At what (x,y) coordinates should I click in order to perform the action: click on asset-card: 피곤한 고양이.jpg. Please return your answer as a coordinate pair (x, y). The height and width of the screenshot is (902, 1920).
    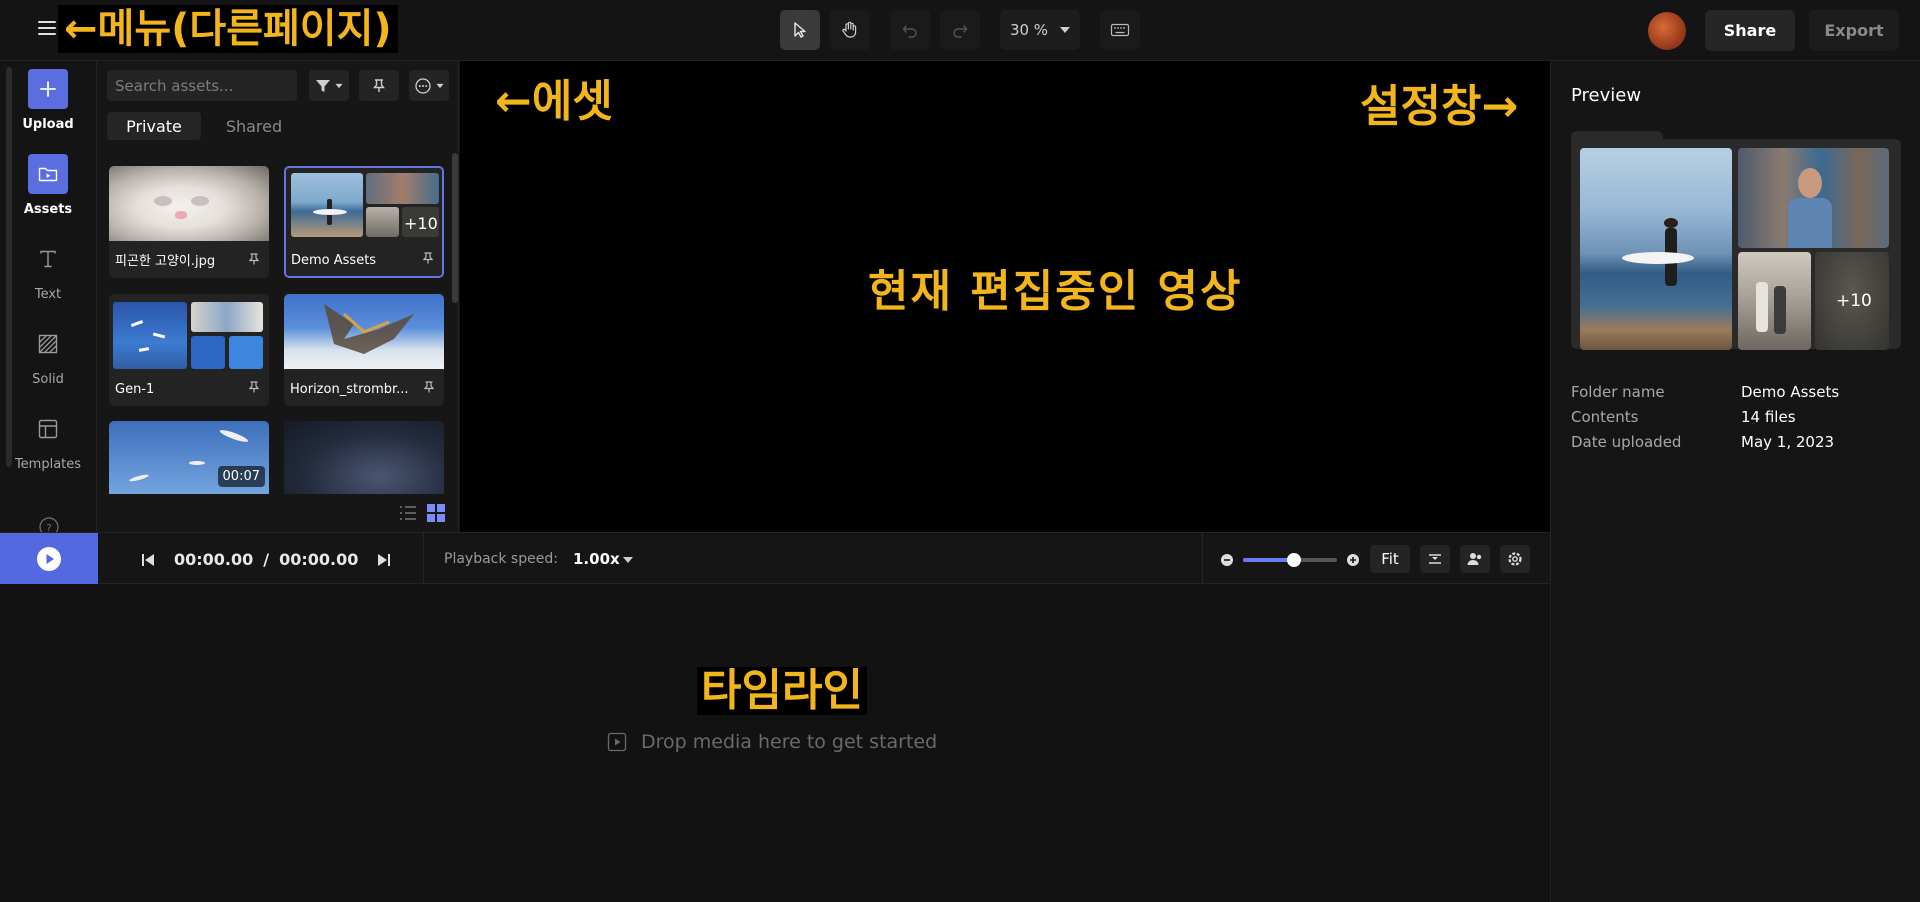
    Looking at the image, I should click on (189, 222).